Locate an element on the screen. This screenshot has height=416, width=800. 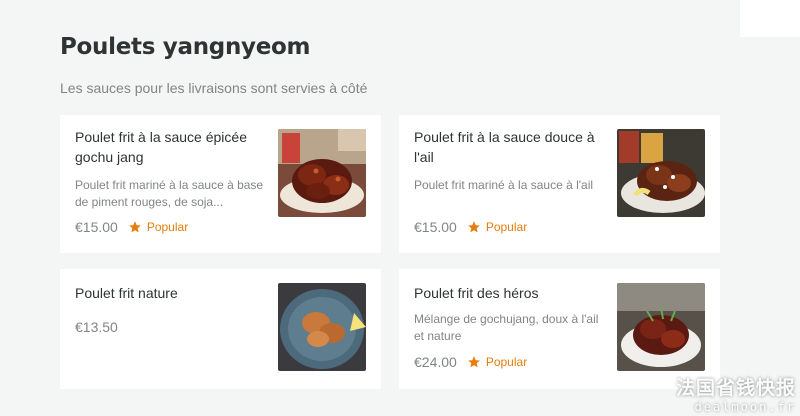
watermark: 法国省钱快报 dealmoon.fr is located at coordinates (736, 393).